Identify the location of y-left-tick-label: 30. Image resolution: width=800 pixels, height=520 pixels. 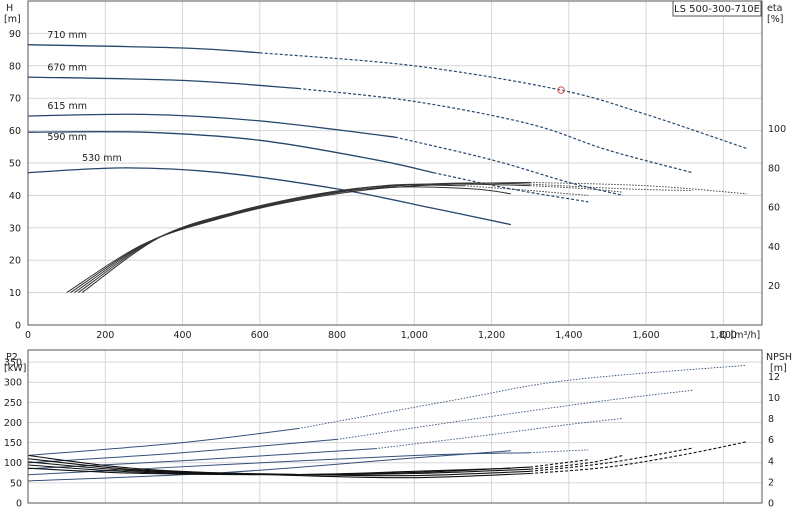
(15, 228).